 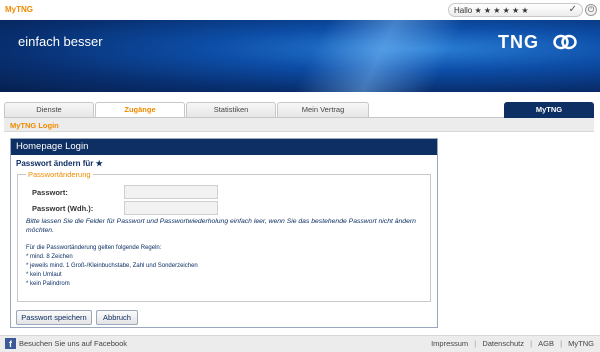 What do you see at coordinates (54, 317) in the screenshot?
I see `save-password-button: Passwort speichern` at bounding box center [54, 317].